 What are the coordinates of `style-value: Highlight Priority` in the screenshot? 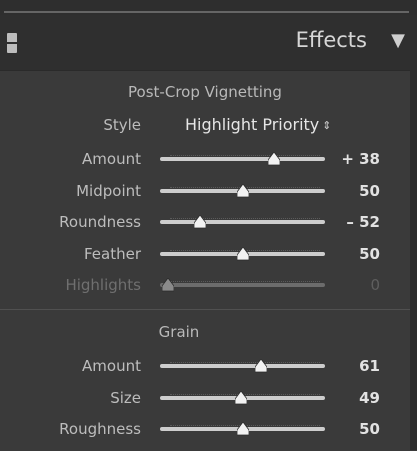 It's located at (252, 124).